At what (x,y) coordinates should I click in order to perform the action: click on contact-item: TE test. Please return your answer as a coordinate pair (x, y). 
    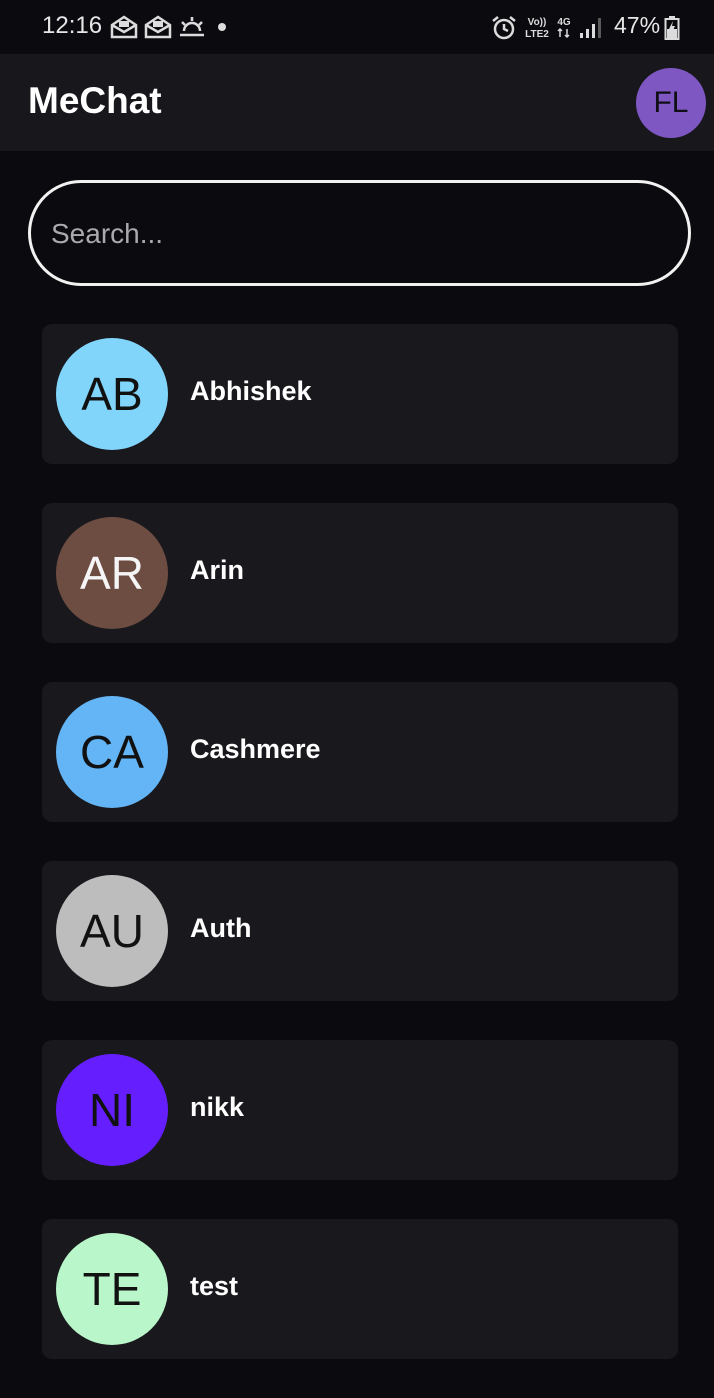
    Looking at the image, I should click on (360, 1289).